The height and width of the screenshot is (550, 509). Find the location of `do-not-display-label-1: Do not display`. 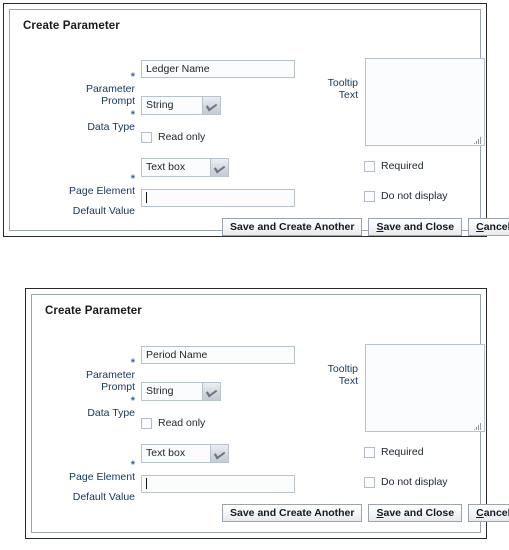

do-not-display-label-1: Do not display is located at coordinates (414, 196).